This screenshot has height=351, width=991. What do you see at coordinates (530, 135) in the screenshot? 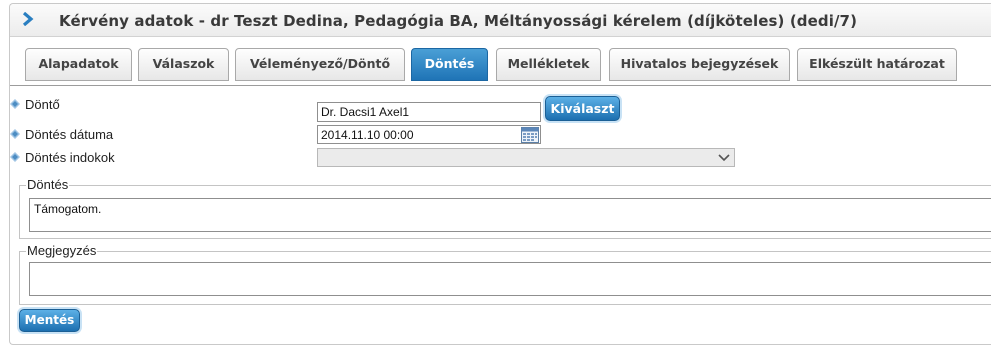
I see `calendar-icon` at bounding box center [530, 135].